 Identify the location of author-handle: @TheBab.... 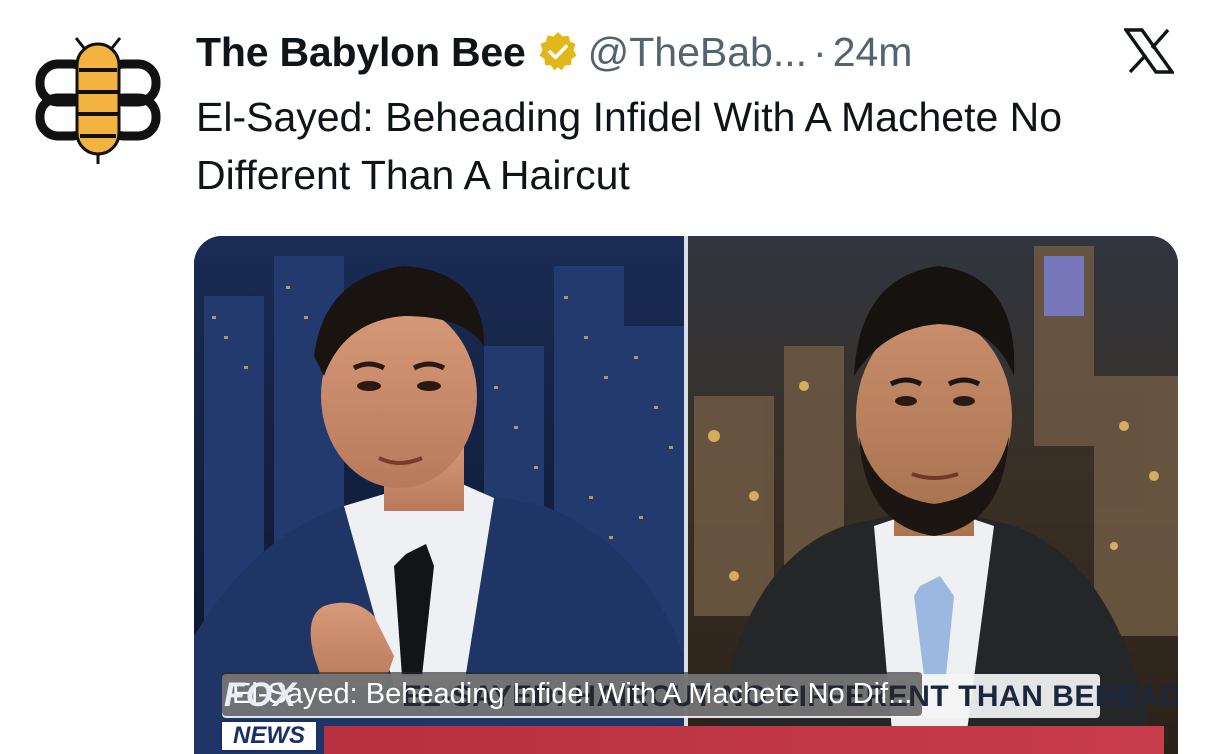
(697, 52).